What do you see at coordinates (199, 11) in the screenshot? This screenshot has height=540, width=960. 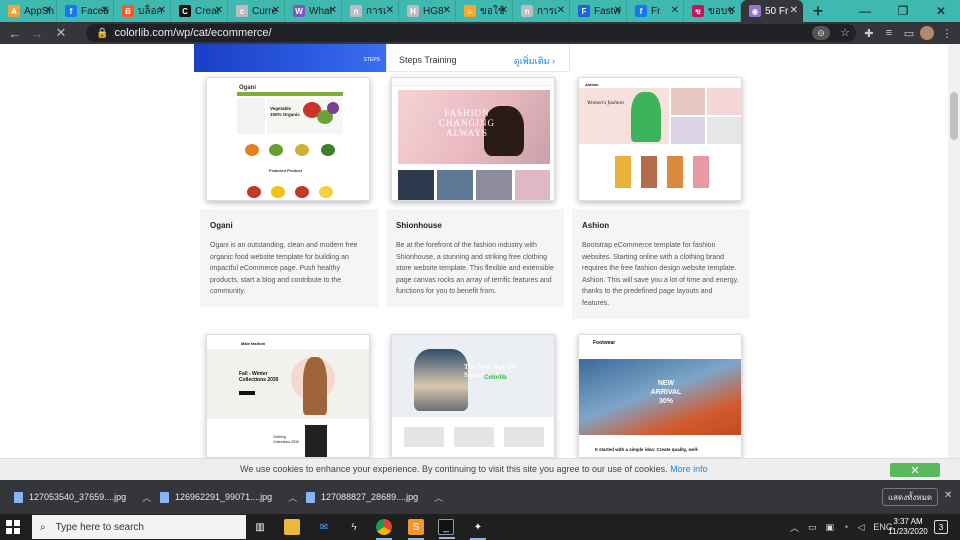 I see `tab: C Creat ✕` at bounding box center [199, 11].